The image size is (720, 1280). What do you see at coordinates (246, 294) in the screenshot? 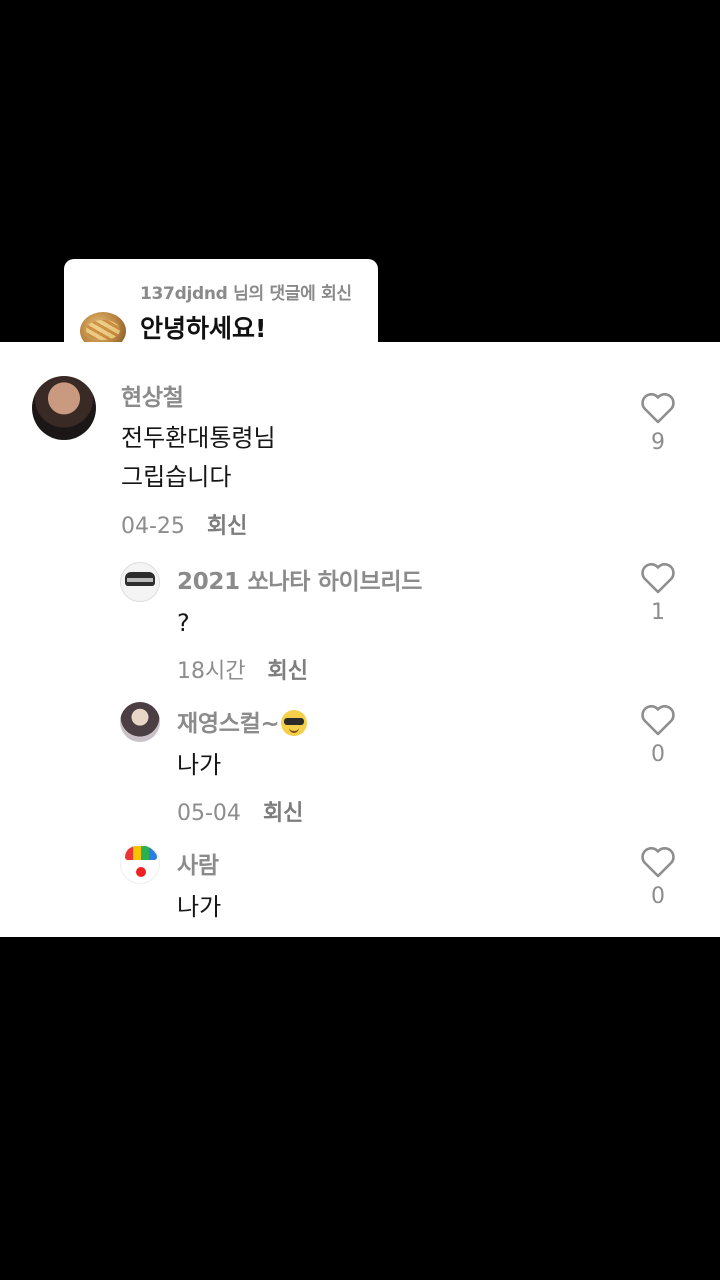
I see `reply-to-meta: 137djdnd 님의 댓글에 회신` at bounding box center [246, 294].